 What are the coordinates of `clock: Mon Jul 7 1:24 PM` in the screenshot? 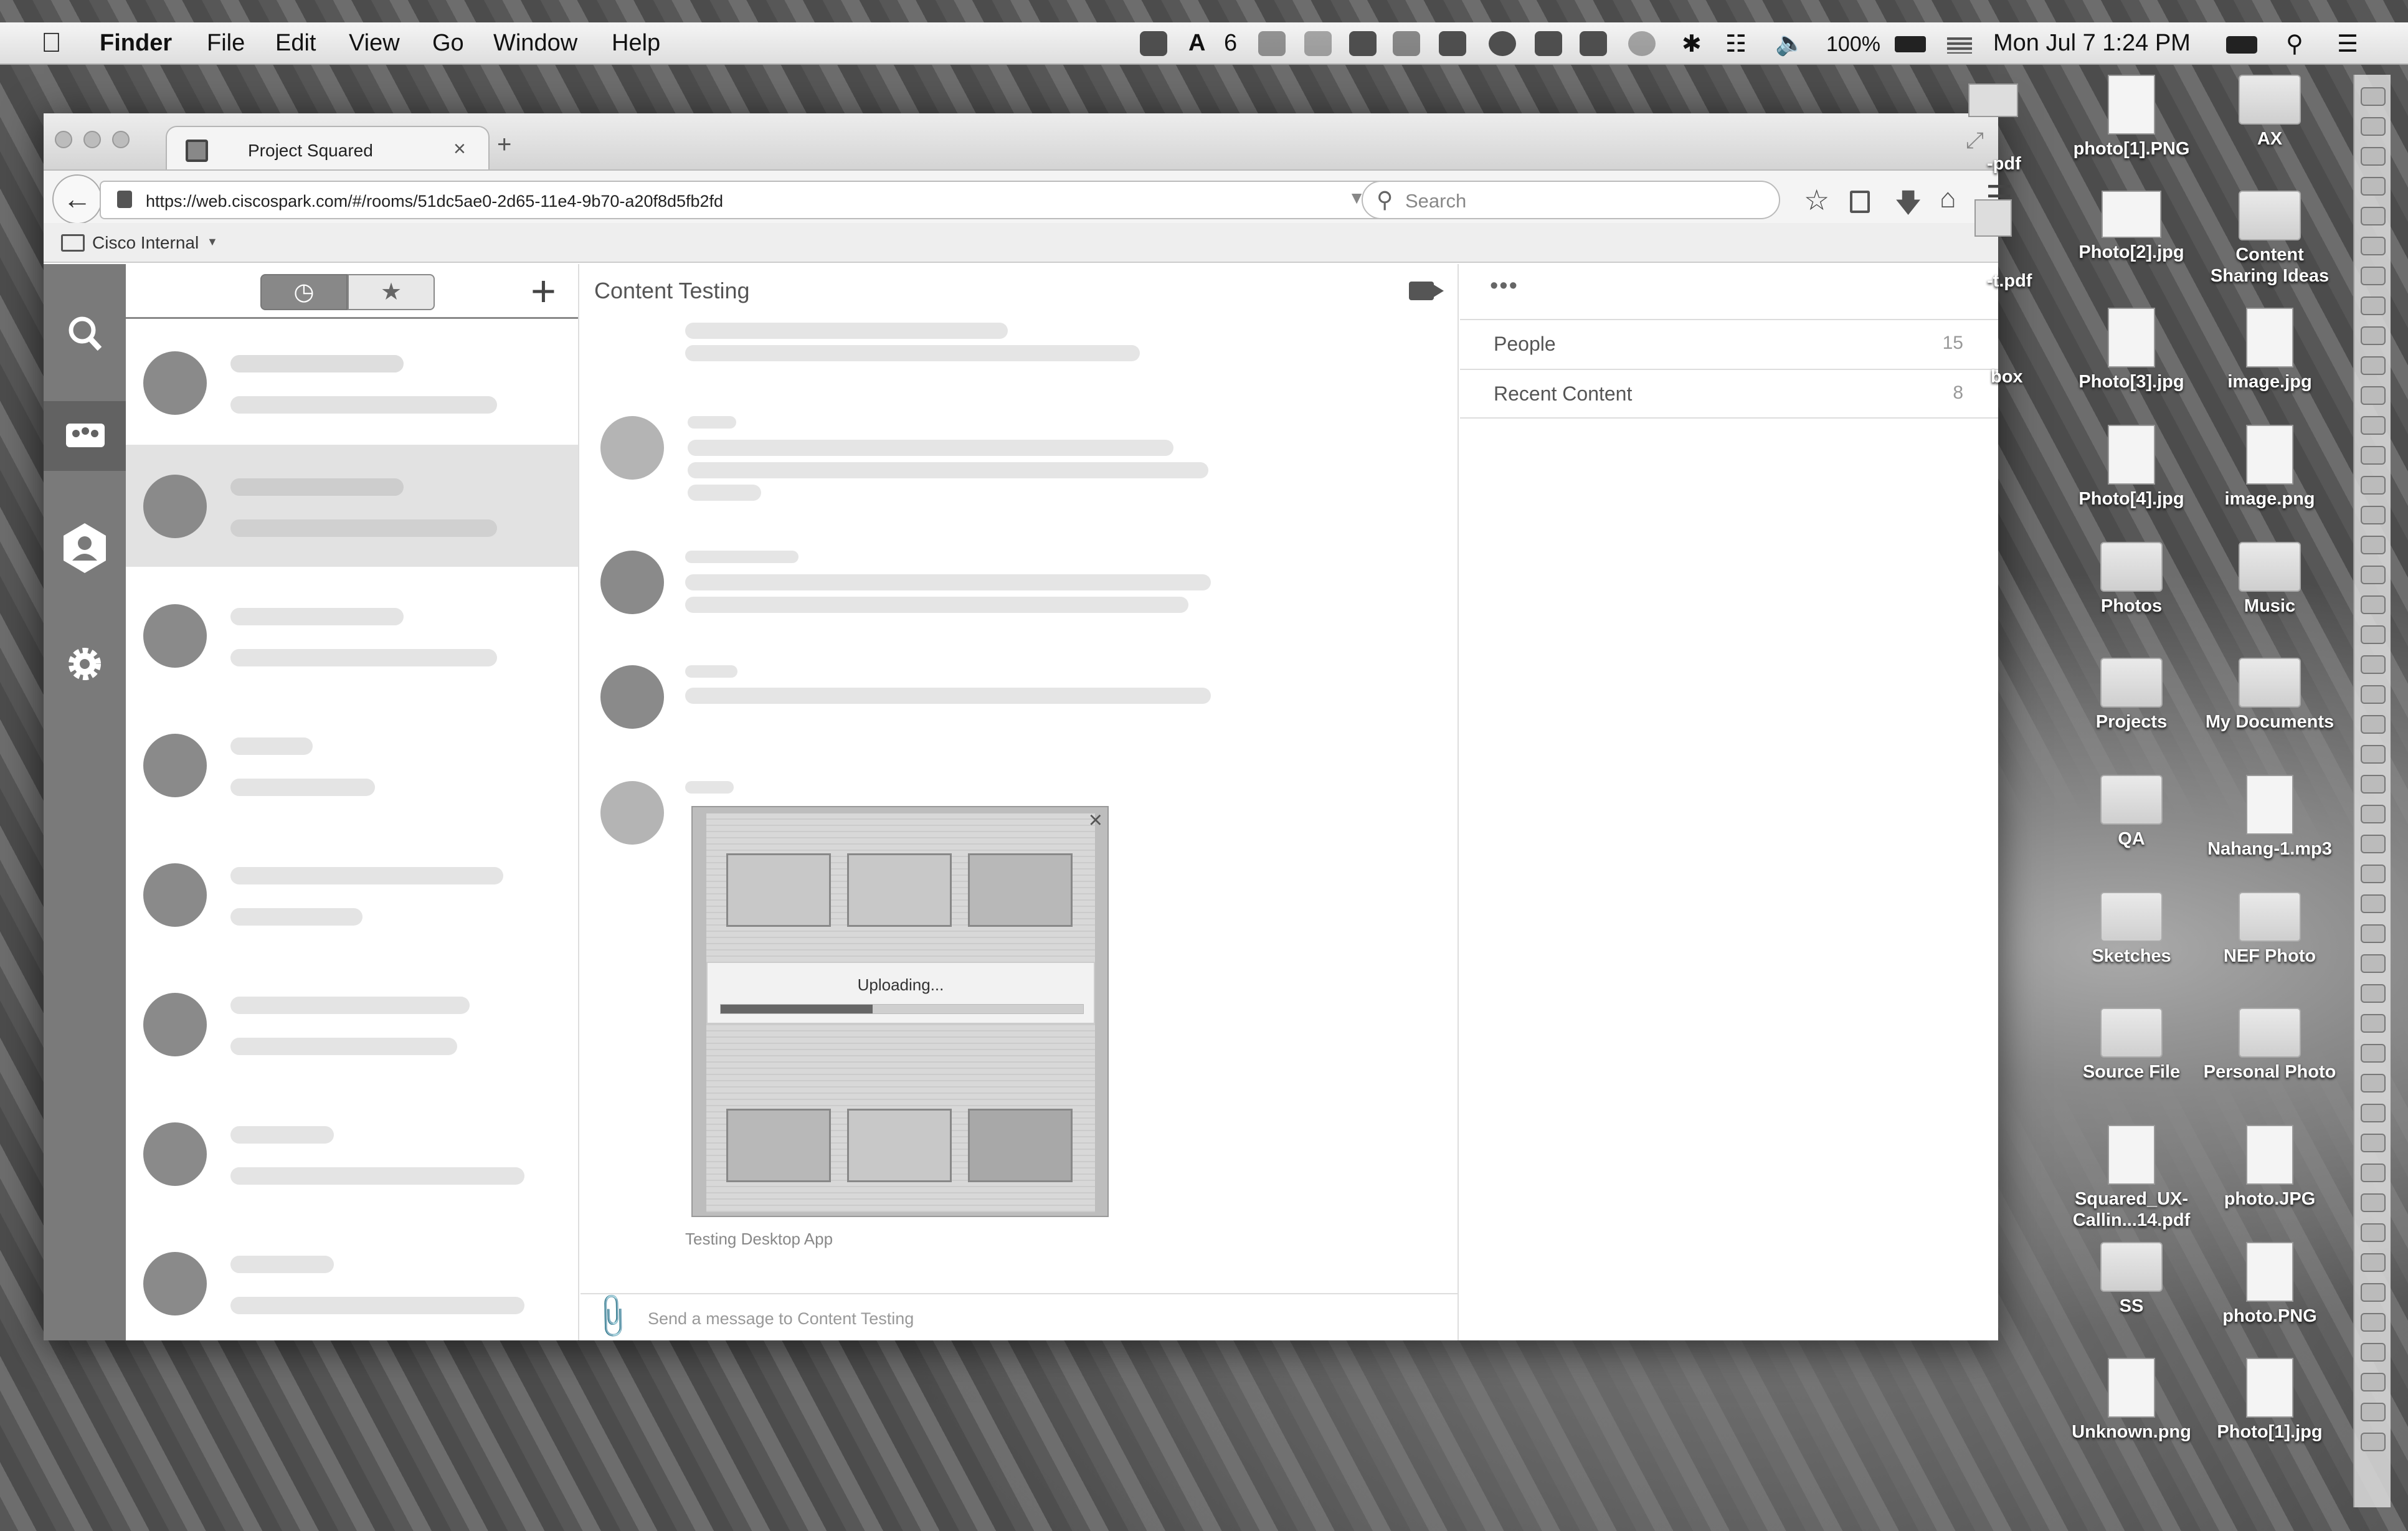 It's located at (2092, 43).